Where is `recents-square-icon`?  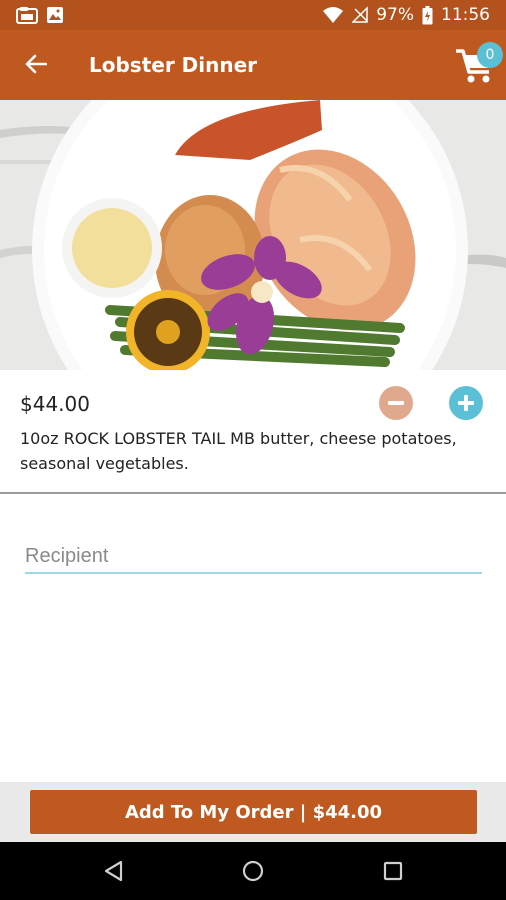
recents-square-icon is located at coordinates (393, 871).